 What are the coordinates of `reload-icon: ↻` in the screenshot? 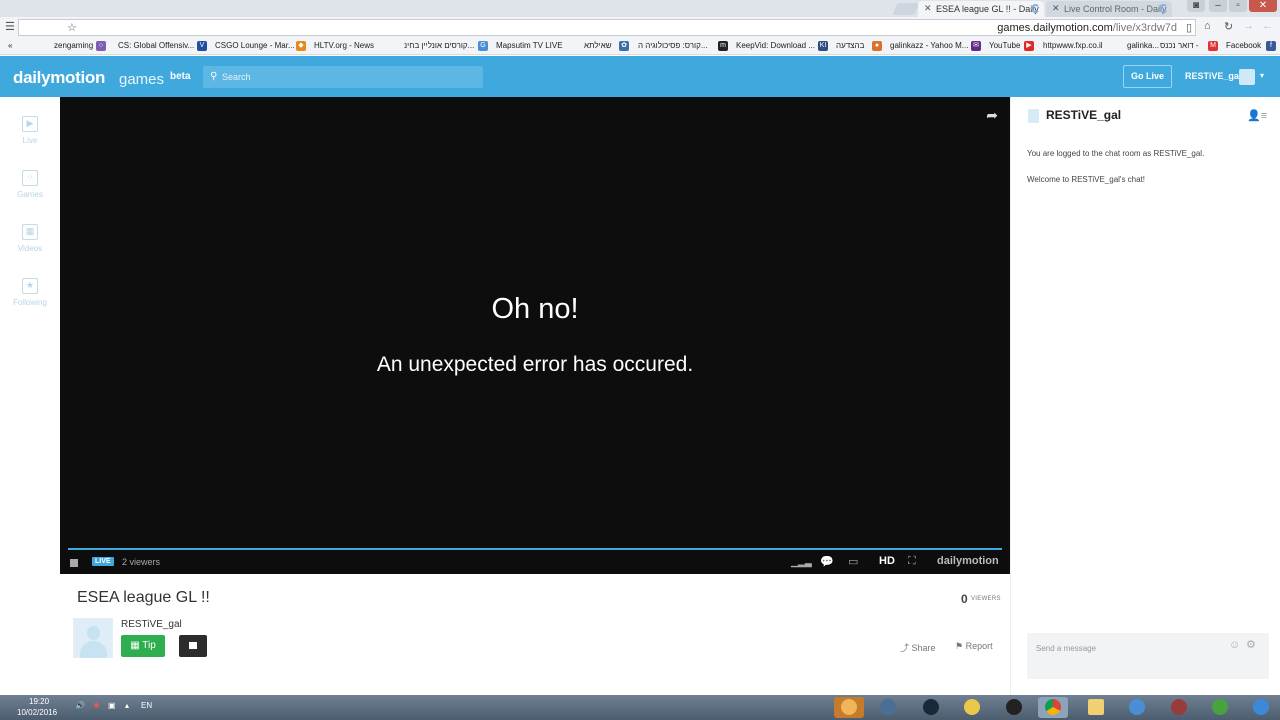 It's located at (1228, 26).